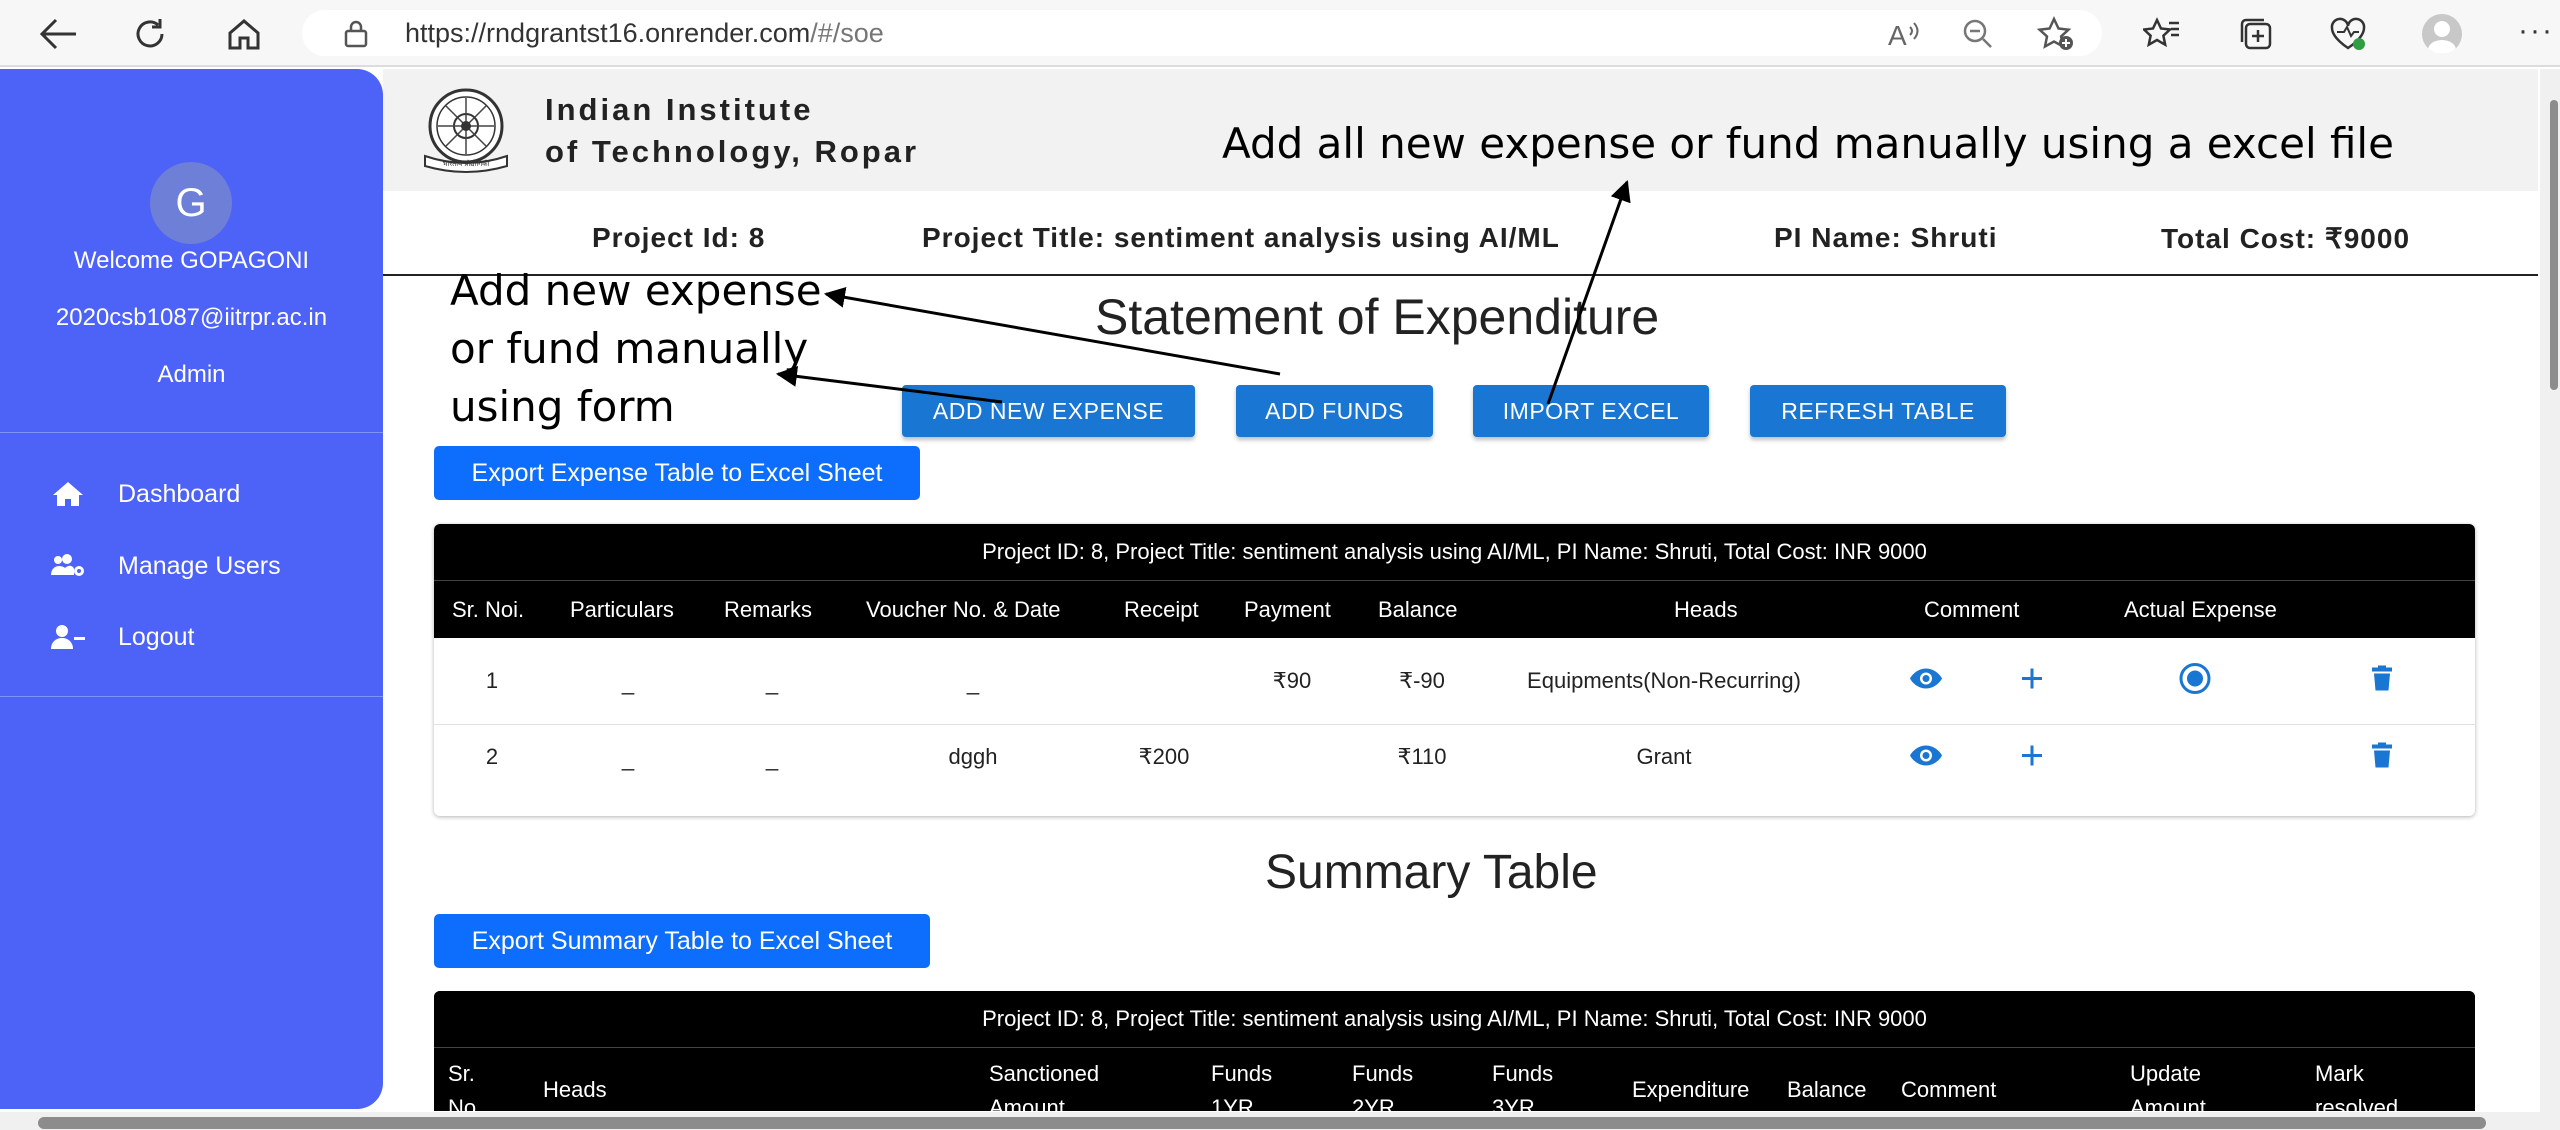 This screenshot has height=1130, width=2560. What do you see at coordinates (191, 317) in the screenshot?
I see `user-email: 2020csb1087@iitrpr.ac.in` at bounding box center [191, 317].